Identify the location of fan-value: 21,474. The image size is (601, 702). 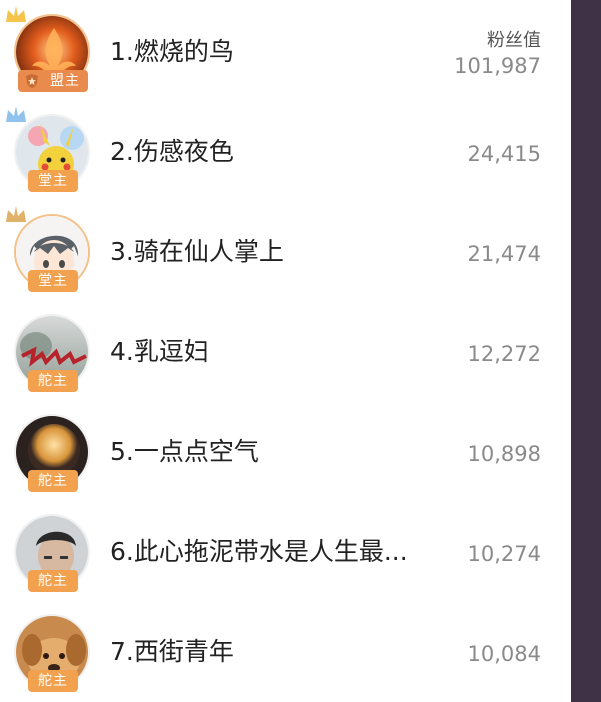
(504, 254).